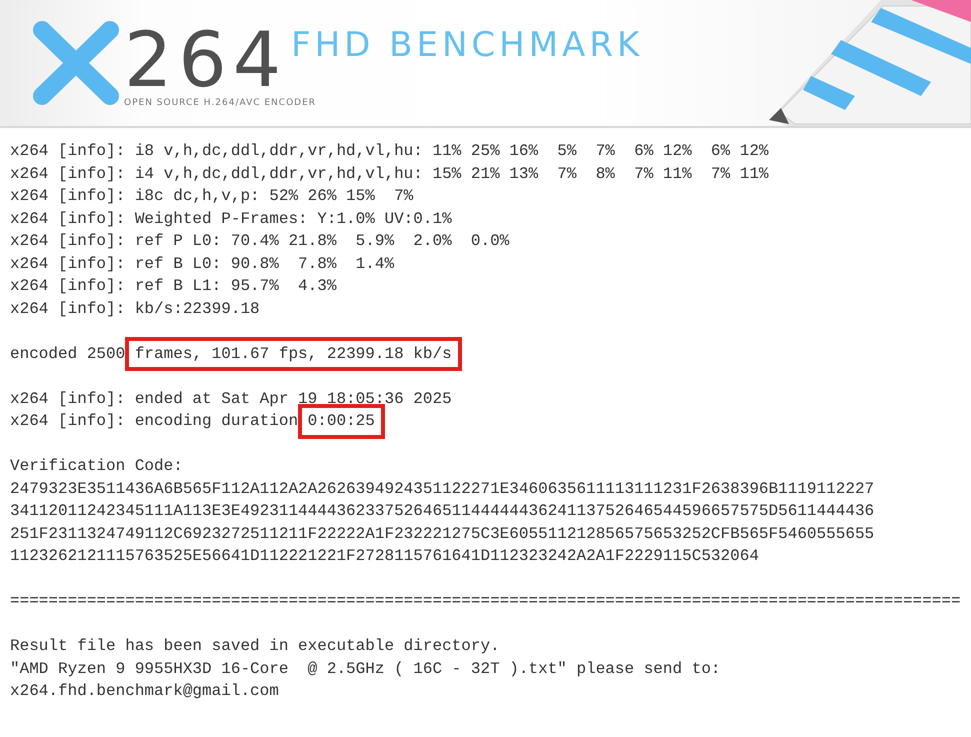  Describe the element at coordinates (255, 646) in the screenshot. I see `console-line: Result file has been saved in executable directory.` at that location.